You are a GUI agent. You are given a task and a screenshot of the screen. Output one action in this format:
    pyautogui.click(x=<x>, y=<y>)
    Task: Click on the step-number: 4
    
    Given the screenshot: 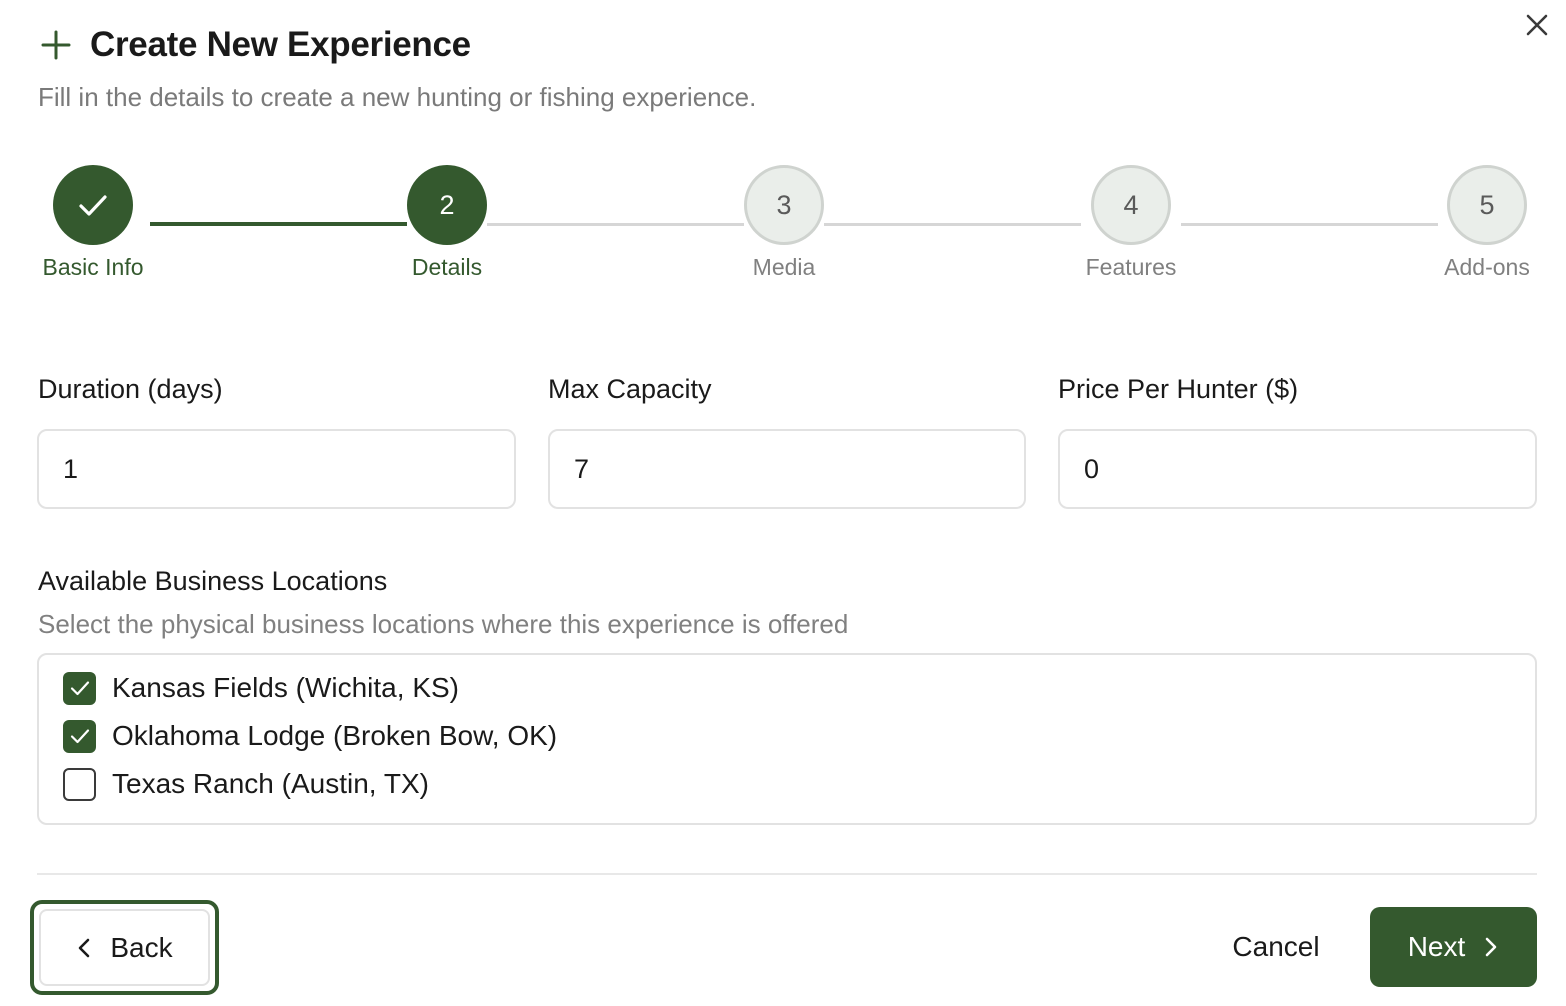 What is the action you would take?
    pyautogui.click(x=1131, y=204)
    